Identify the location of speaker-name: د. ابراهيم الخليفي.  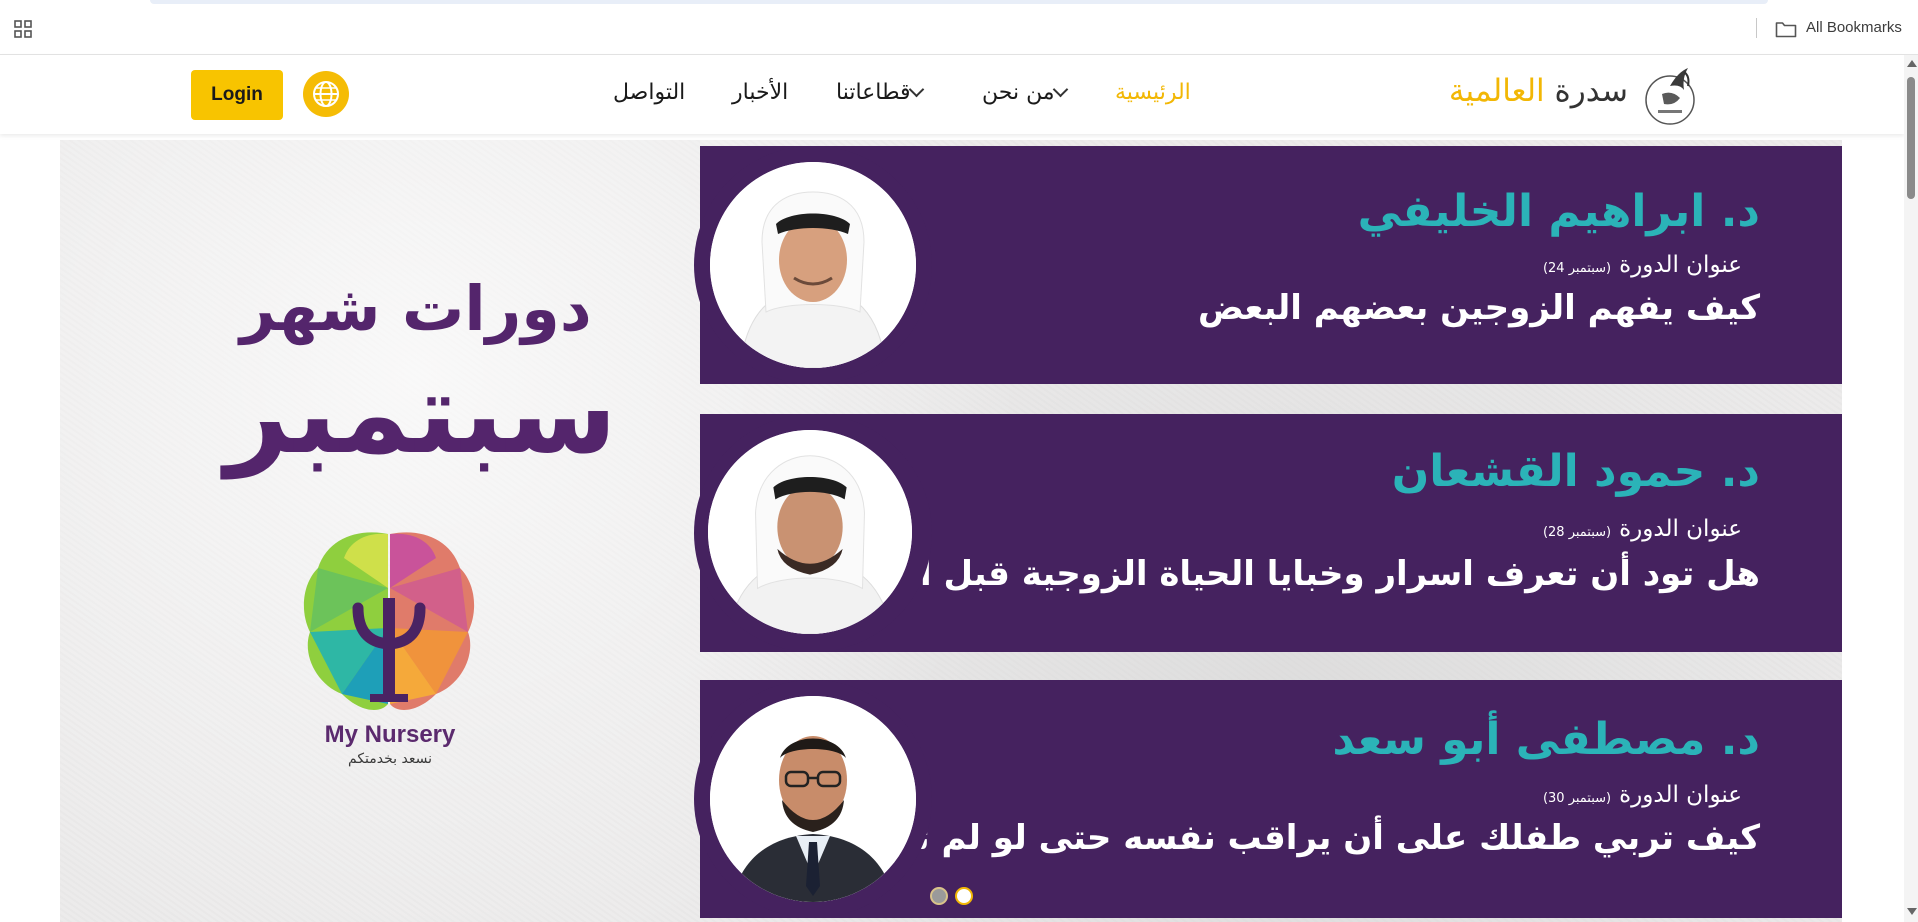
(1558, 211).